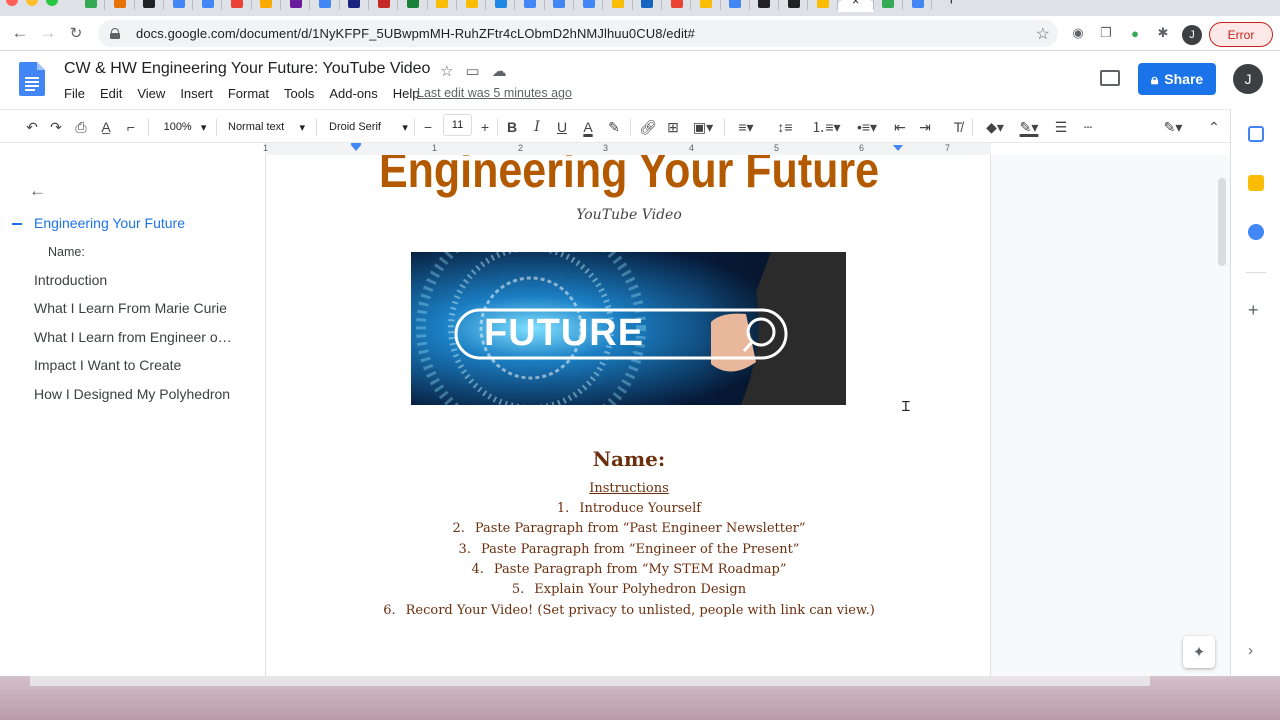  I want to click on horizontal-ruler: 1 1 2 3 4 5 6 7, so click(627, 149).